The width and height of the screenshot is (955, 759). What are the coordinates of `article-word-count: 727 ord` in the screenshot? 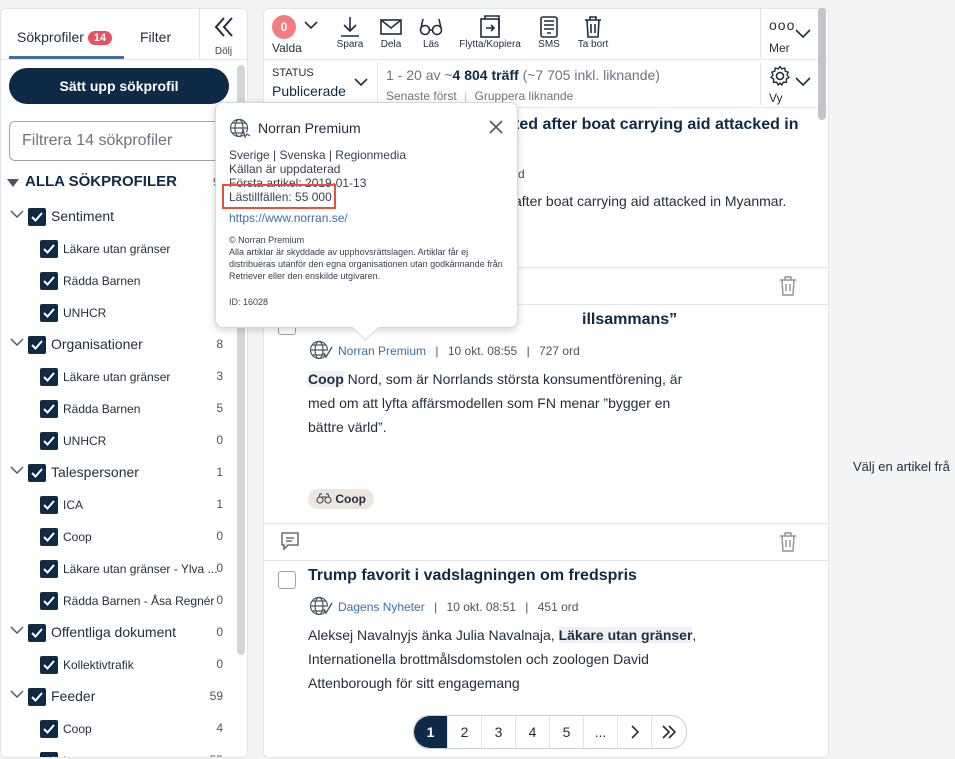 It's located at (559, 351).